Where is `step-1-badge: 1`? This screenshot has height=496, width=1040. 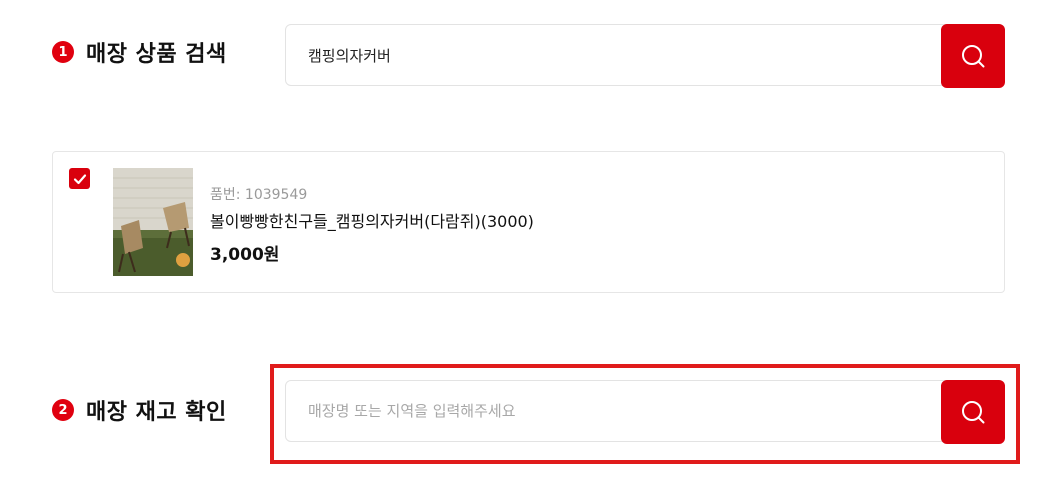
step-1-badge: 1 is located at coordinates (63, 52).